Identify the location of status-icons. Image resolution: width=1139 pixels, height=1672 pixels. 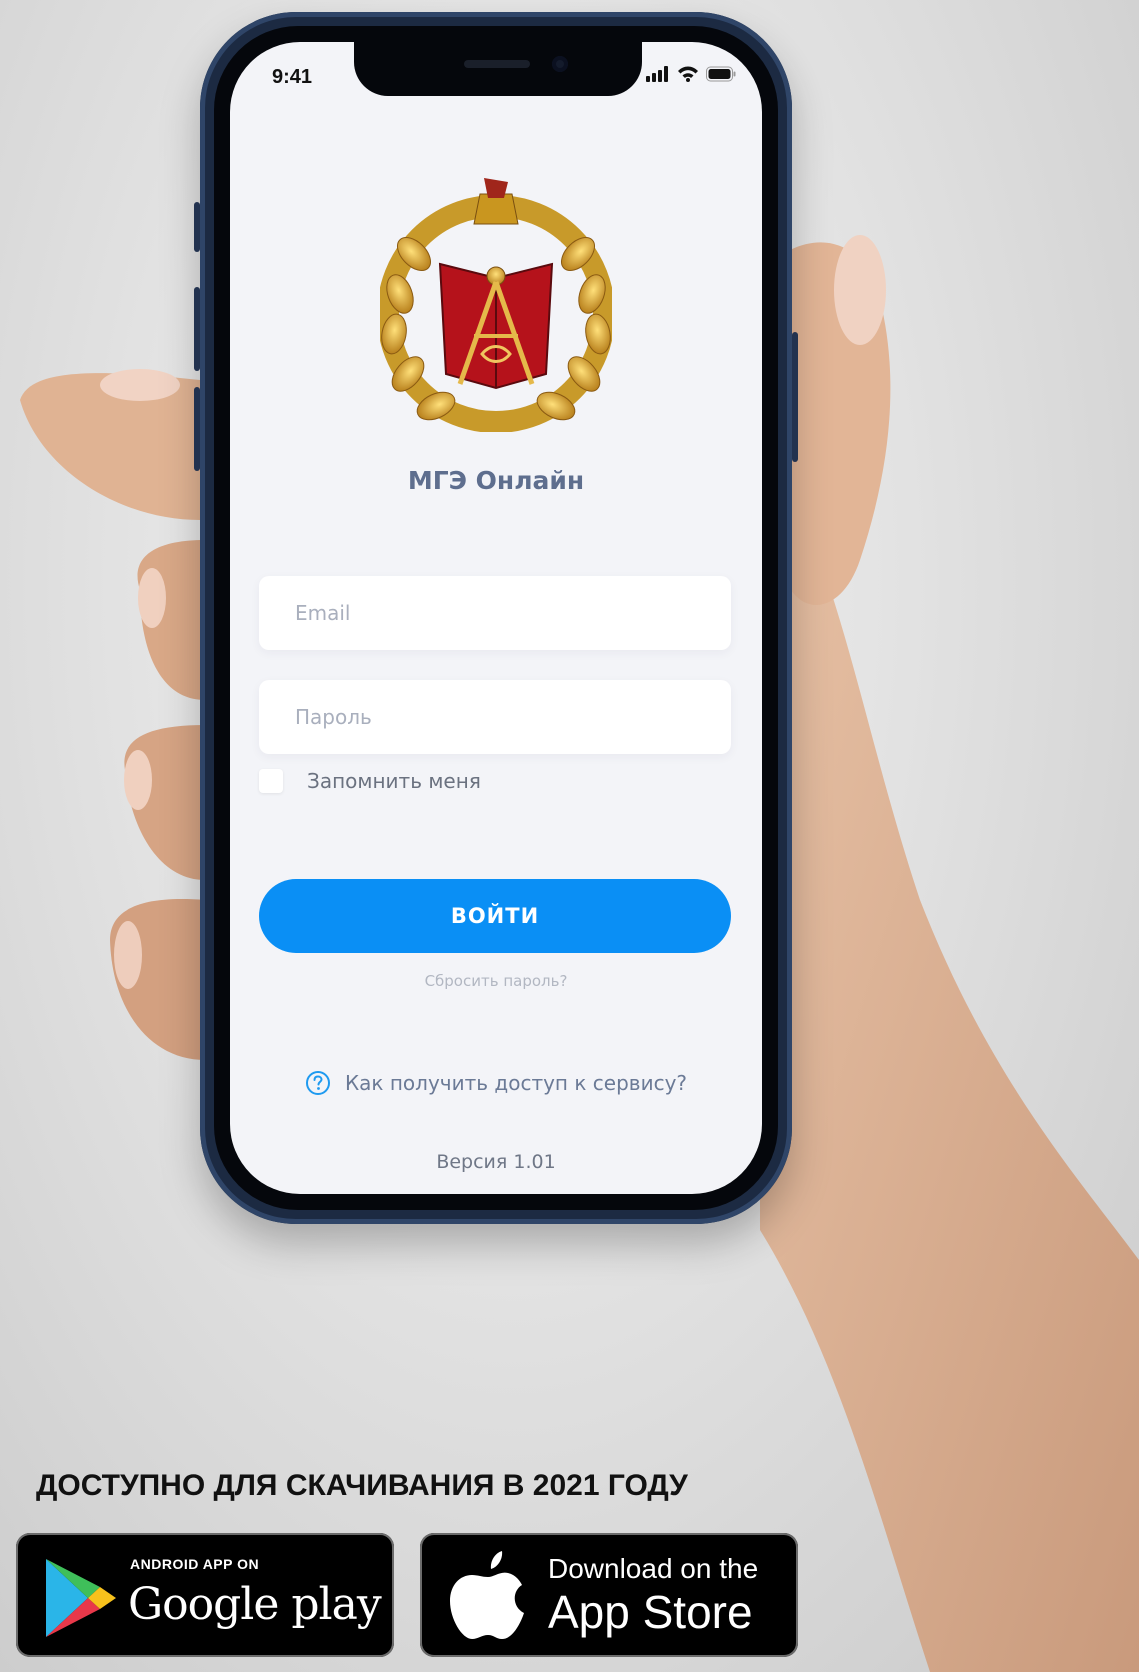
(691, 74).